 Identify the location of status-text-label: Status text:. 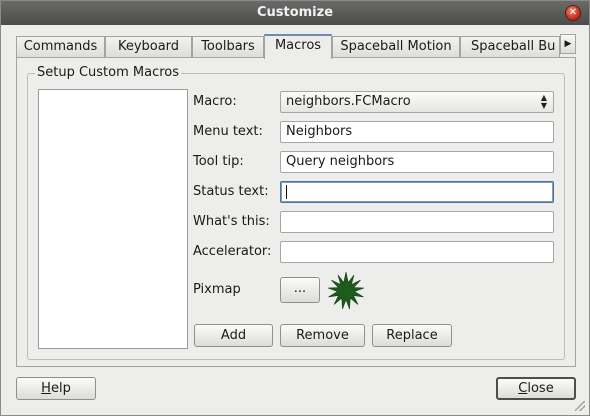
(231, 191).